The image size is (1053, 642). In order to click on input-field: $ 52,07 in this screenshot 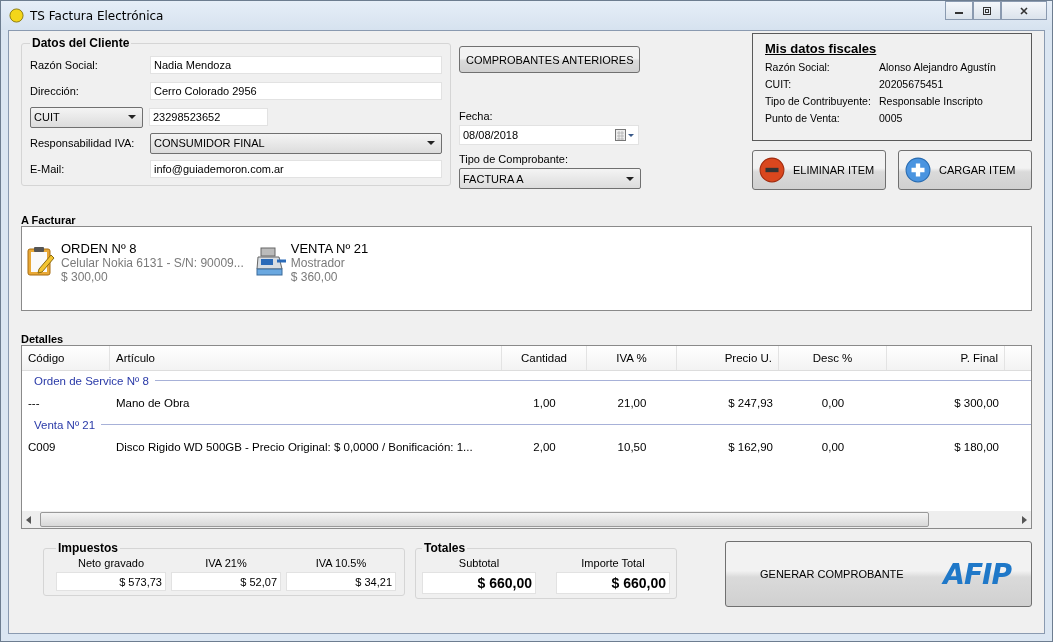, I will do `click(226, 581)`.